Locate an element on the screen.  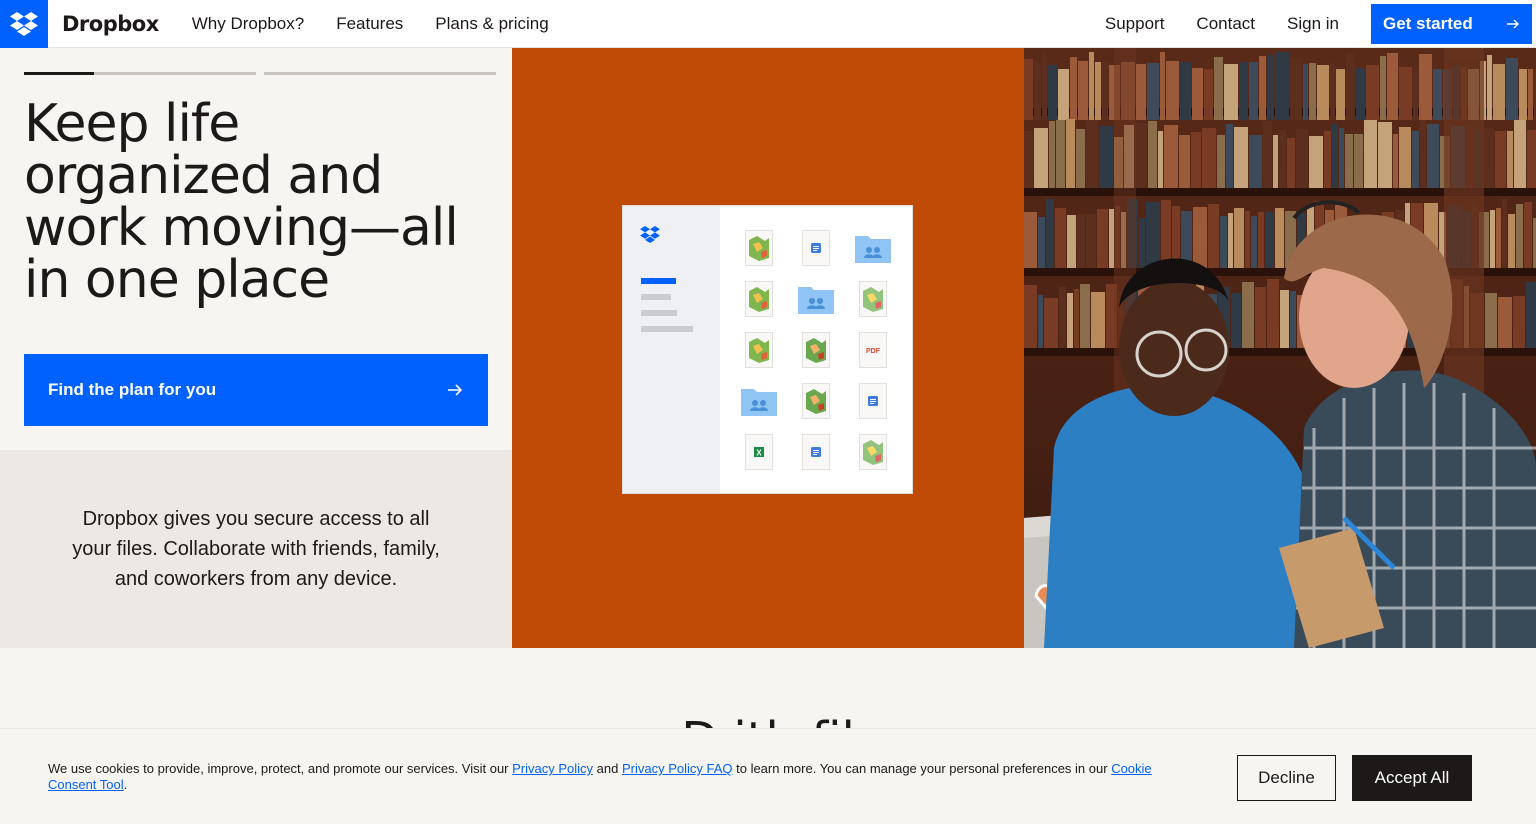
nav-link-sign-in: Sign in is located at coordinates (1313, 24).